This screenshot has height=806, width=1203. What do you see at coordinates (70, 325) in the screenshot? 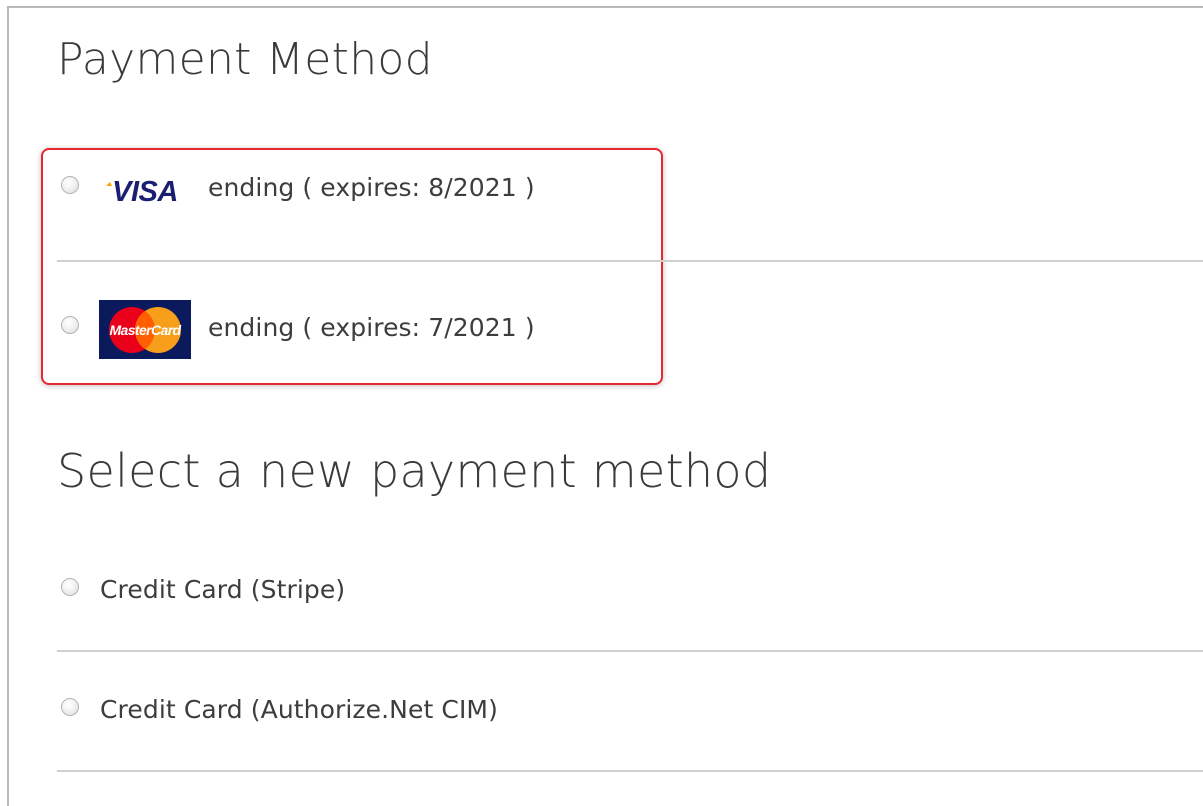
I see `saved-card-mastercard-radio` at bounding box center [70, 325].